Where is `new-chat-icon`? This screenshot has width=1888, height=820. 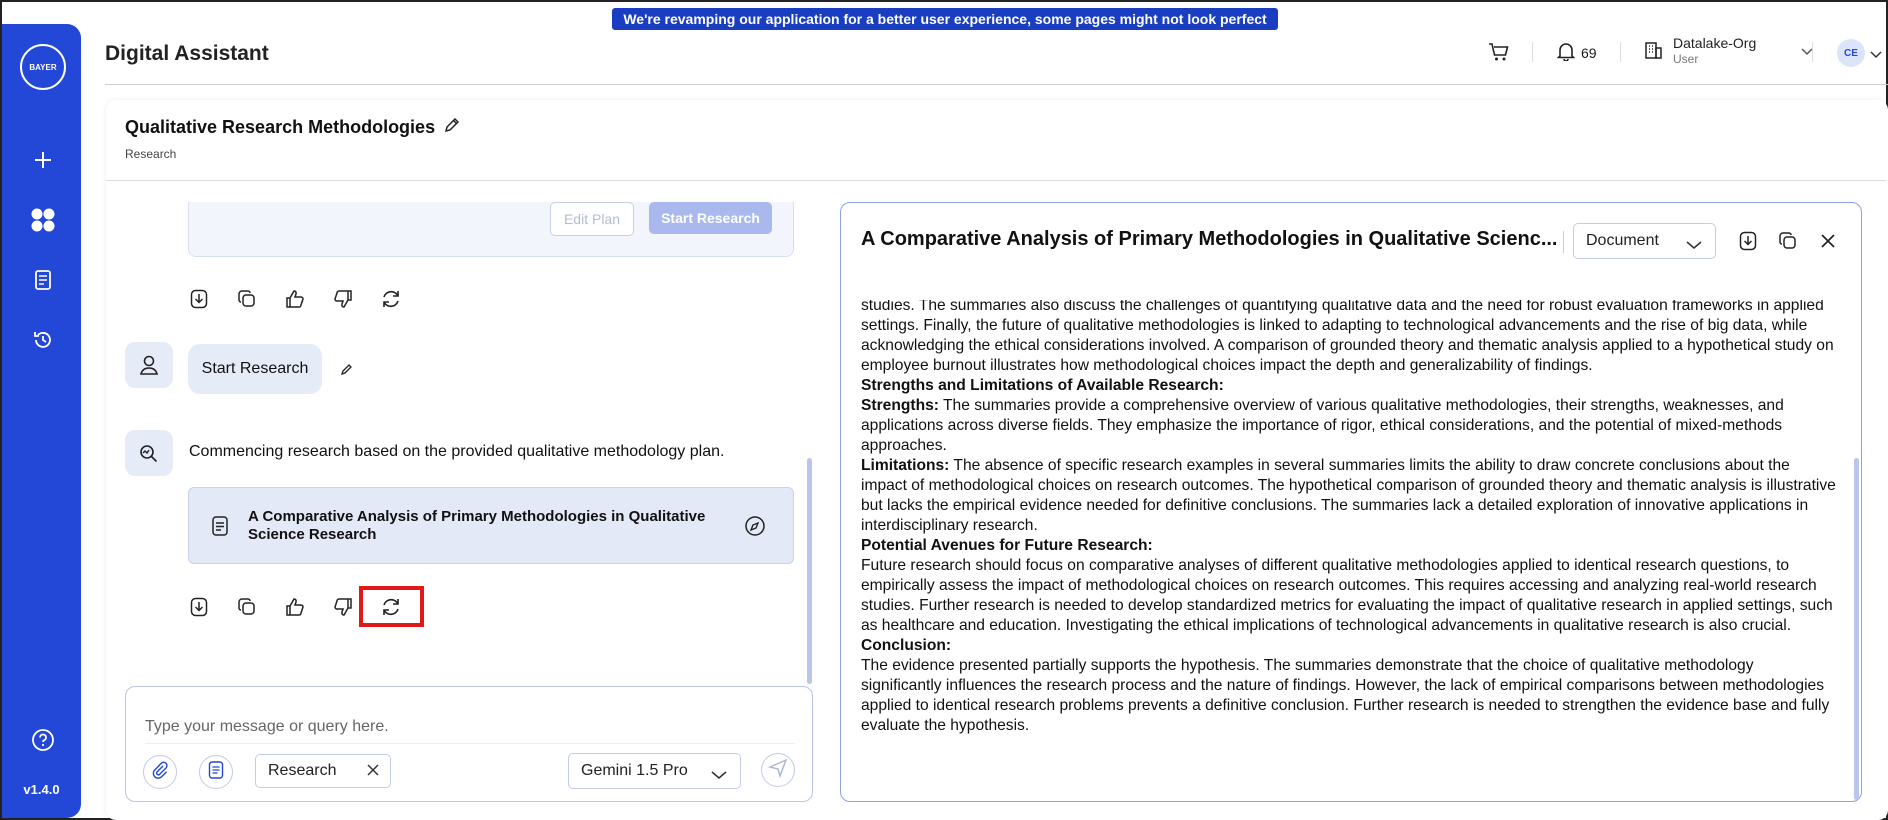
new-chat-icon is located at coordinates (43, 160).